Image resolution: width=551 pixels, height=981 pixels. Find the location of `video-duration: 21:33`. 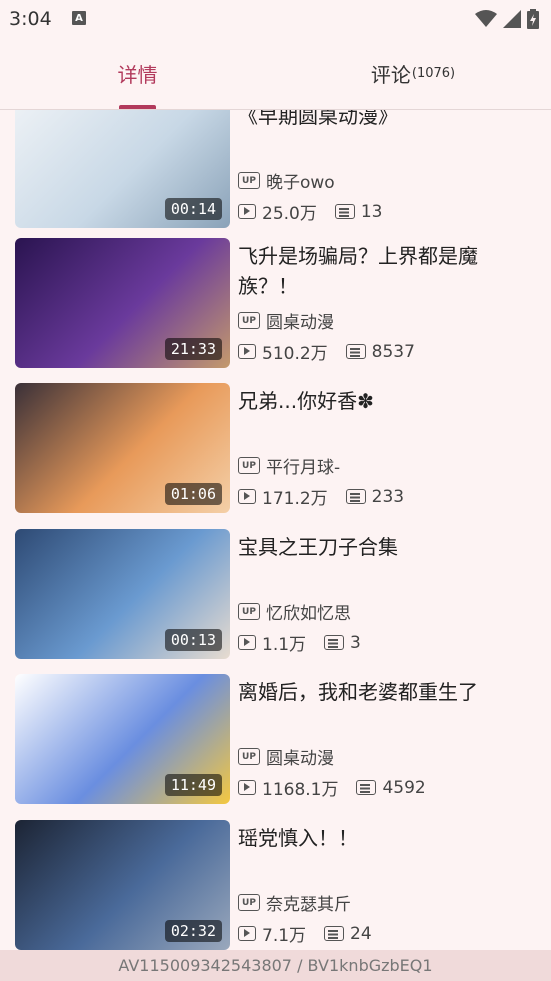

video-duration: 21:33 is located at coordinates (193, 349).